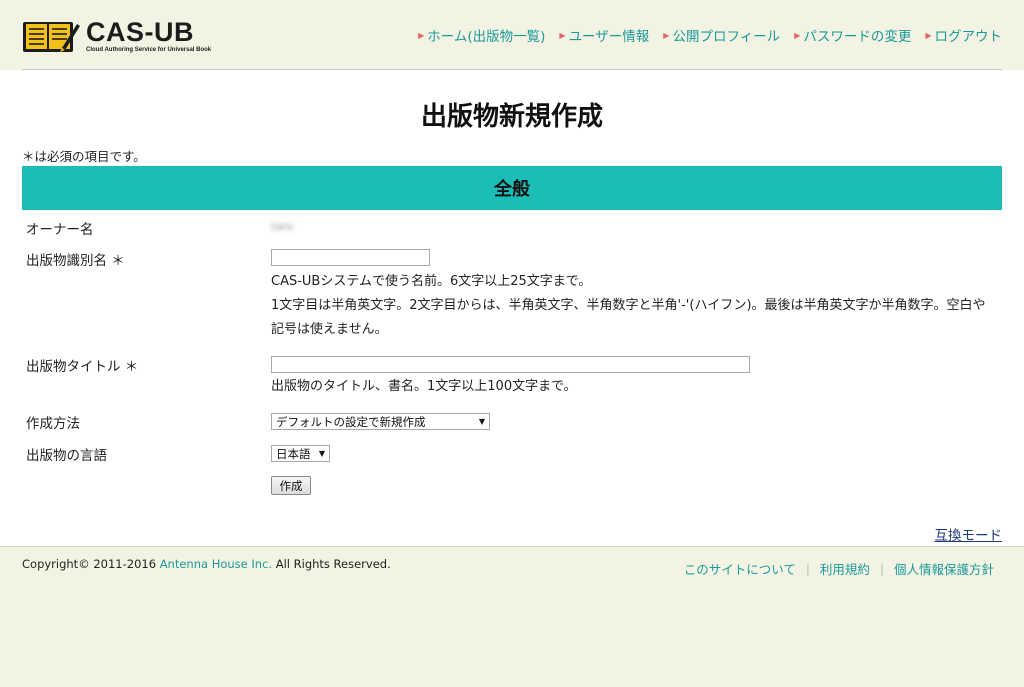 This screenshot has width=1024, height=687. I want to click on identifier-label: 出版物識別名 ＊, so click(75, 261).